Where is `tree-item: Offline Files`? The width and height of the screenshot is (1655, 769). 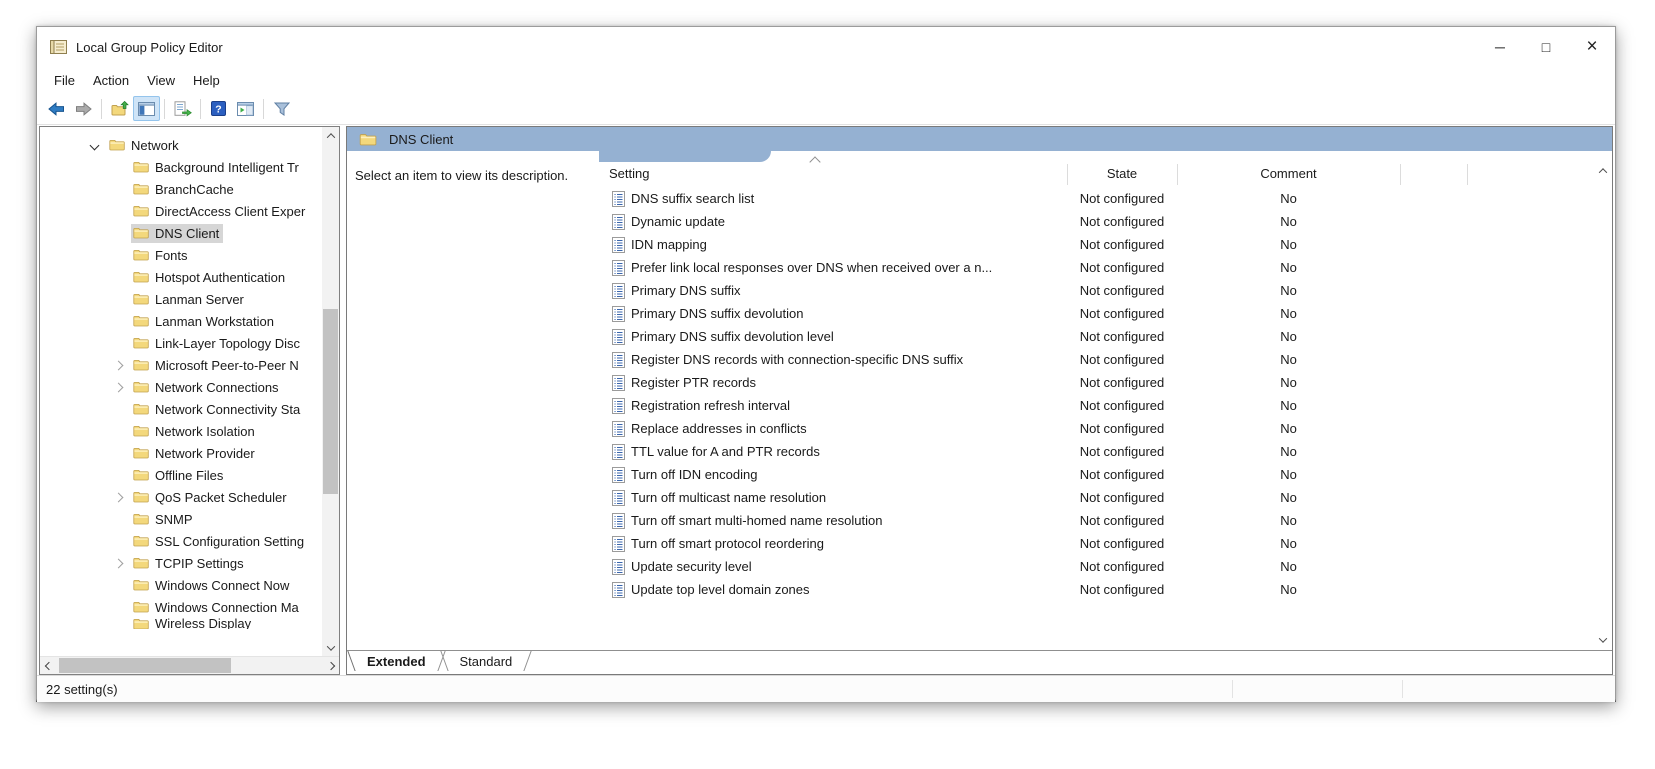
tree-item: Offline Files is located at coordinates (189, 475).